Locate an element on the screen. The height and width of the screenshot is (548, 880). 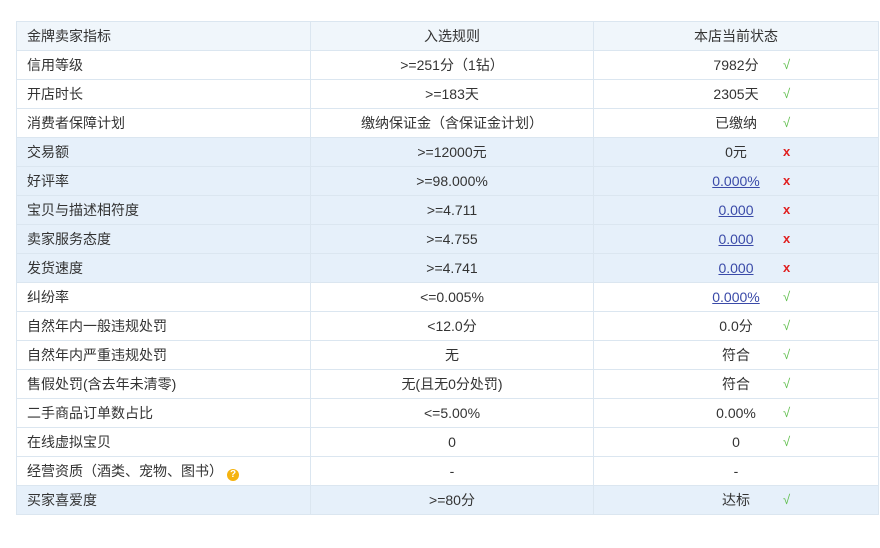
header-status-label: 本店当前状态 is located at coordinates (736, 36).